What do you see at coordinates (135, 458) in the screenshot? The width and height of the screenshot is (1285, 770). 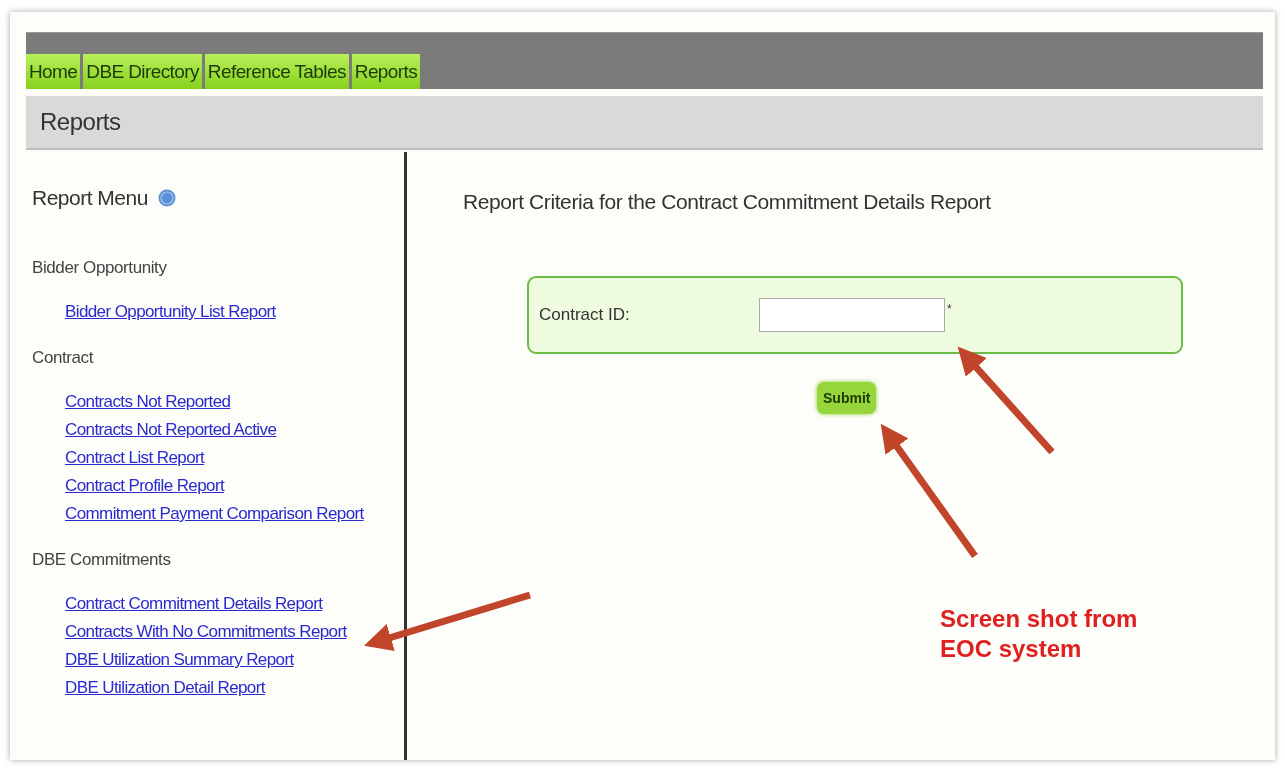 I see `report-link: Contract List Report` at bounding box center [135, 458].